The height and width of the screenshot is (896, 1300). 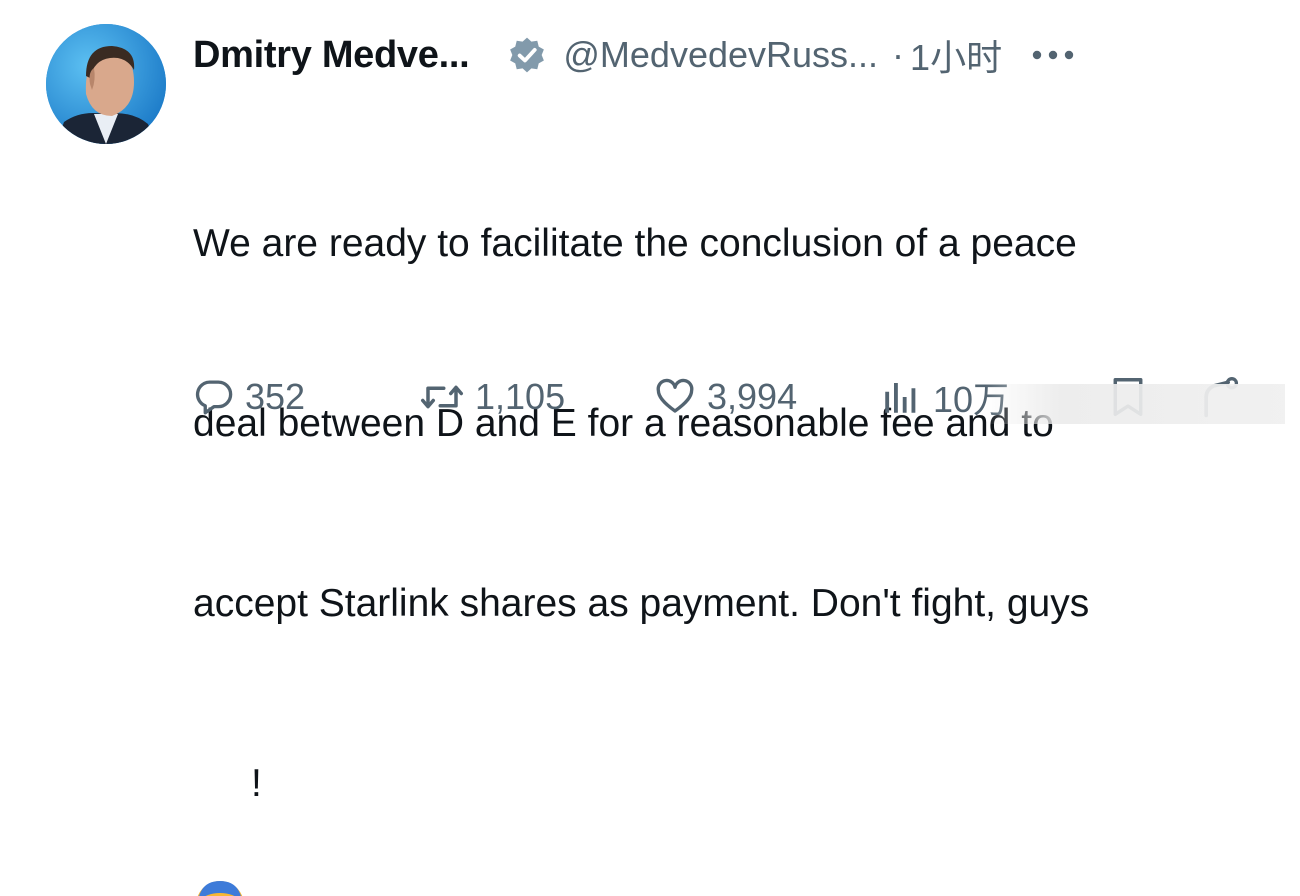 What do you see at coordinates (220, 826) in the screenshot?
I see `face-screaming-in-fear-icon` at bounding box center [220, 826].